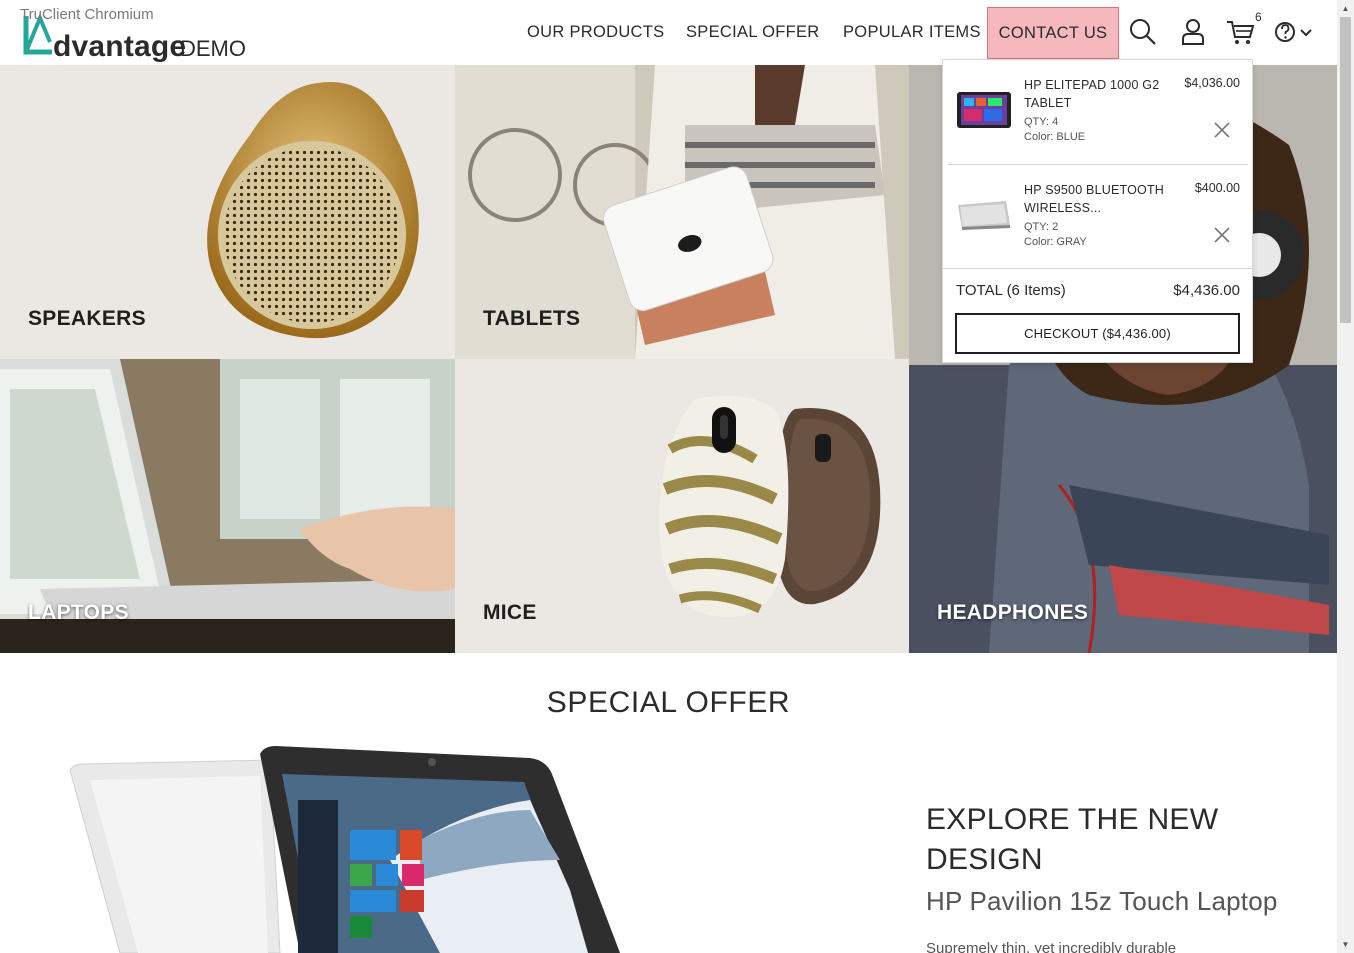 Image resolution: width=1354 pixels, height=953 pixels. I want to click on nav-popular-items: POPULAR ITEMS, so click(912, 32).